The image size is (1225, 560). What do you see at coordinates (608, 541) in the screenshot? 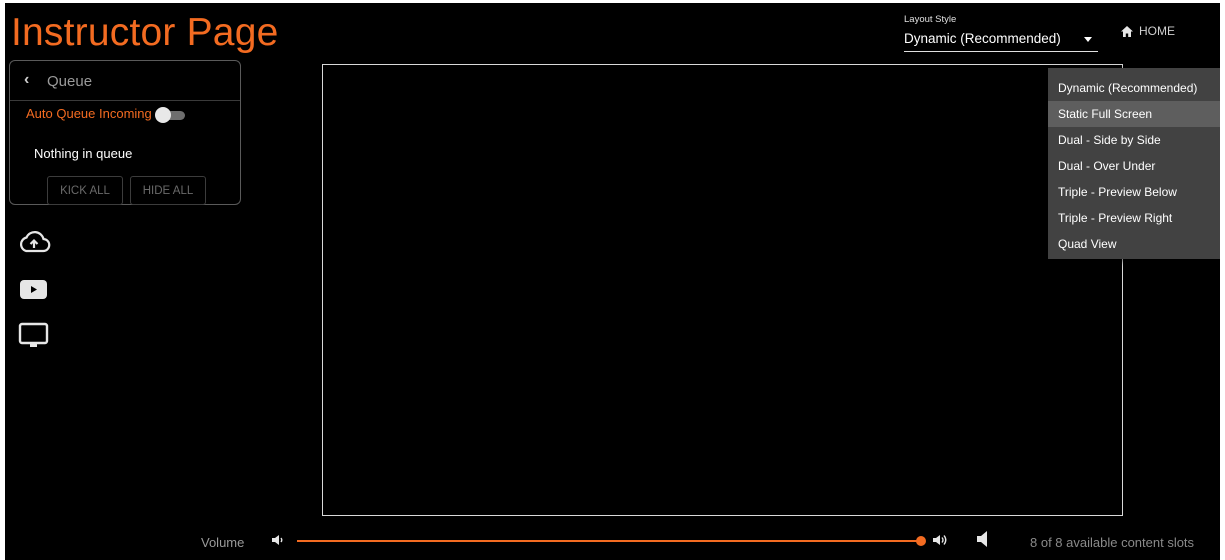
I see `volume-slider-track` at bounding box center [608, 541].